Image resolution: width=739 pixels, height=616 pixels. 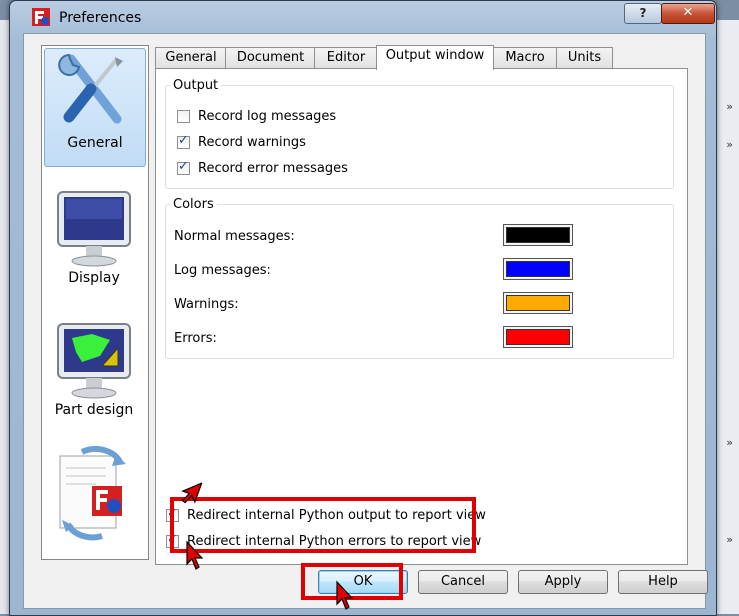 I want to click on close-button: ✕, so click(x=688, y=13).